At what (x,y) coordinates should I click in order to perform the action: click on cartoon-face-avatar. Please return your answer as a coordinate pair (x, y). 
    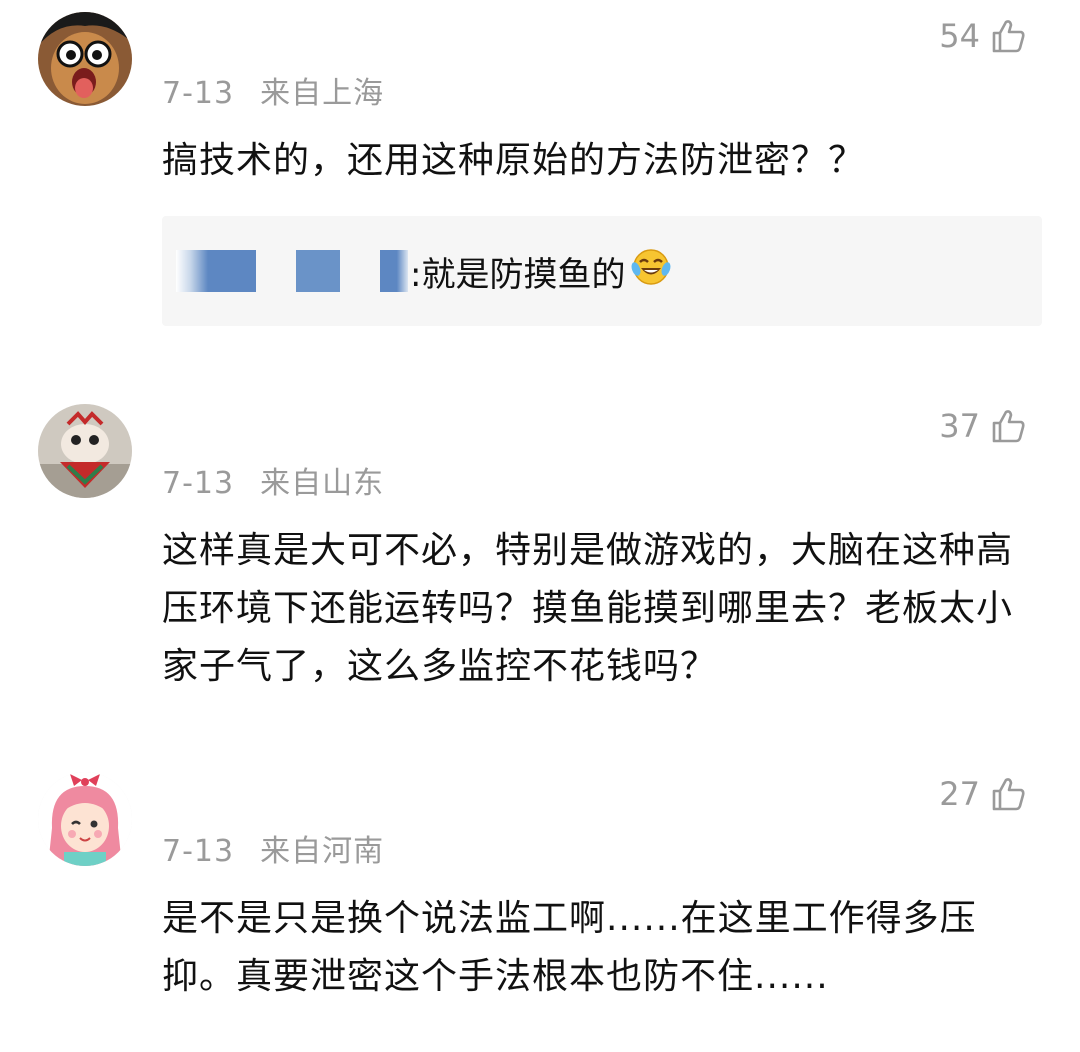
    Looking at the image, I should click on (85, 59).